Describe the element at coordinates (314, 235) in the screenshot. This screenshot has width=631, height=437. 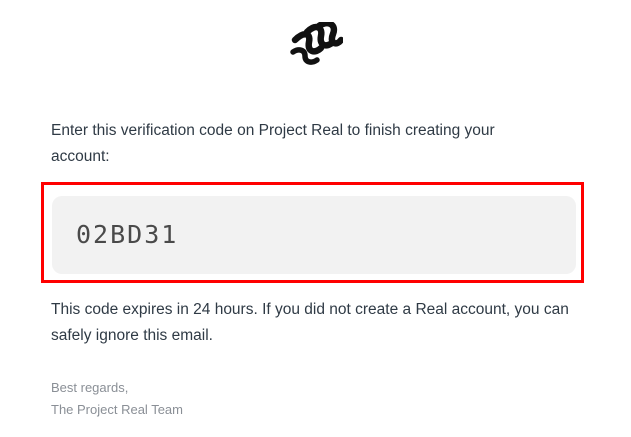
I see `verification-code-box: 02BD31` at that location.